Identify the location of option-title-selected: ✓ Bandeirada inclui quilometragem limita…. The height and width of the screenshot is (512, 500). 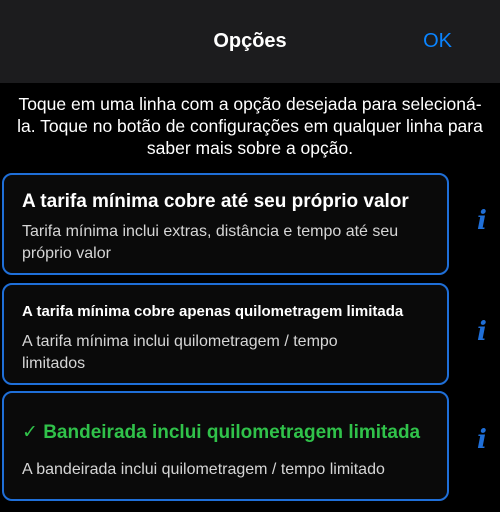
(221, 432).